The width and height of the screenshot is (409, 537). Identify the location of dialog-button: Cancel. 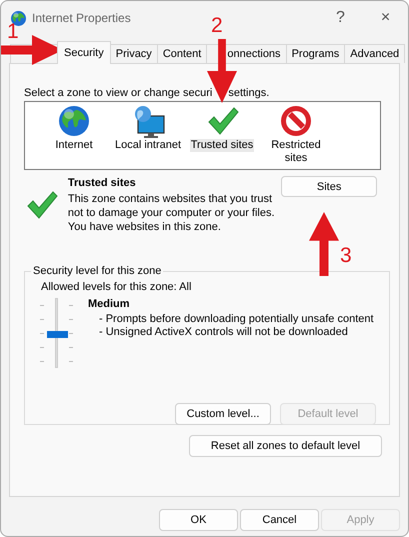
(279, 520).